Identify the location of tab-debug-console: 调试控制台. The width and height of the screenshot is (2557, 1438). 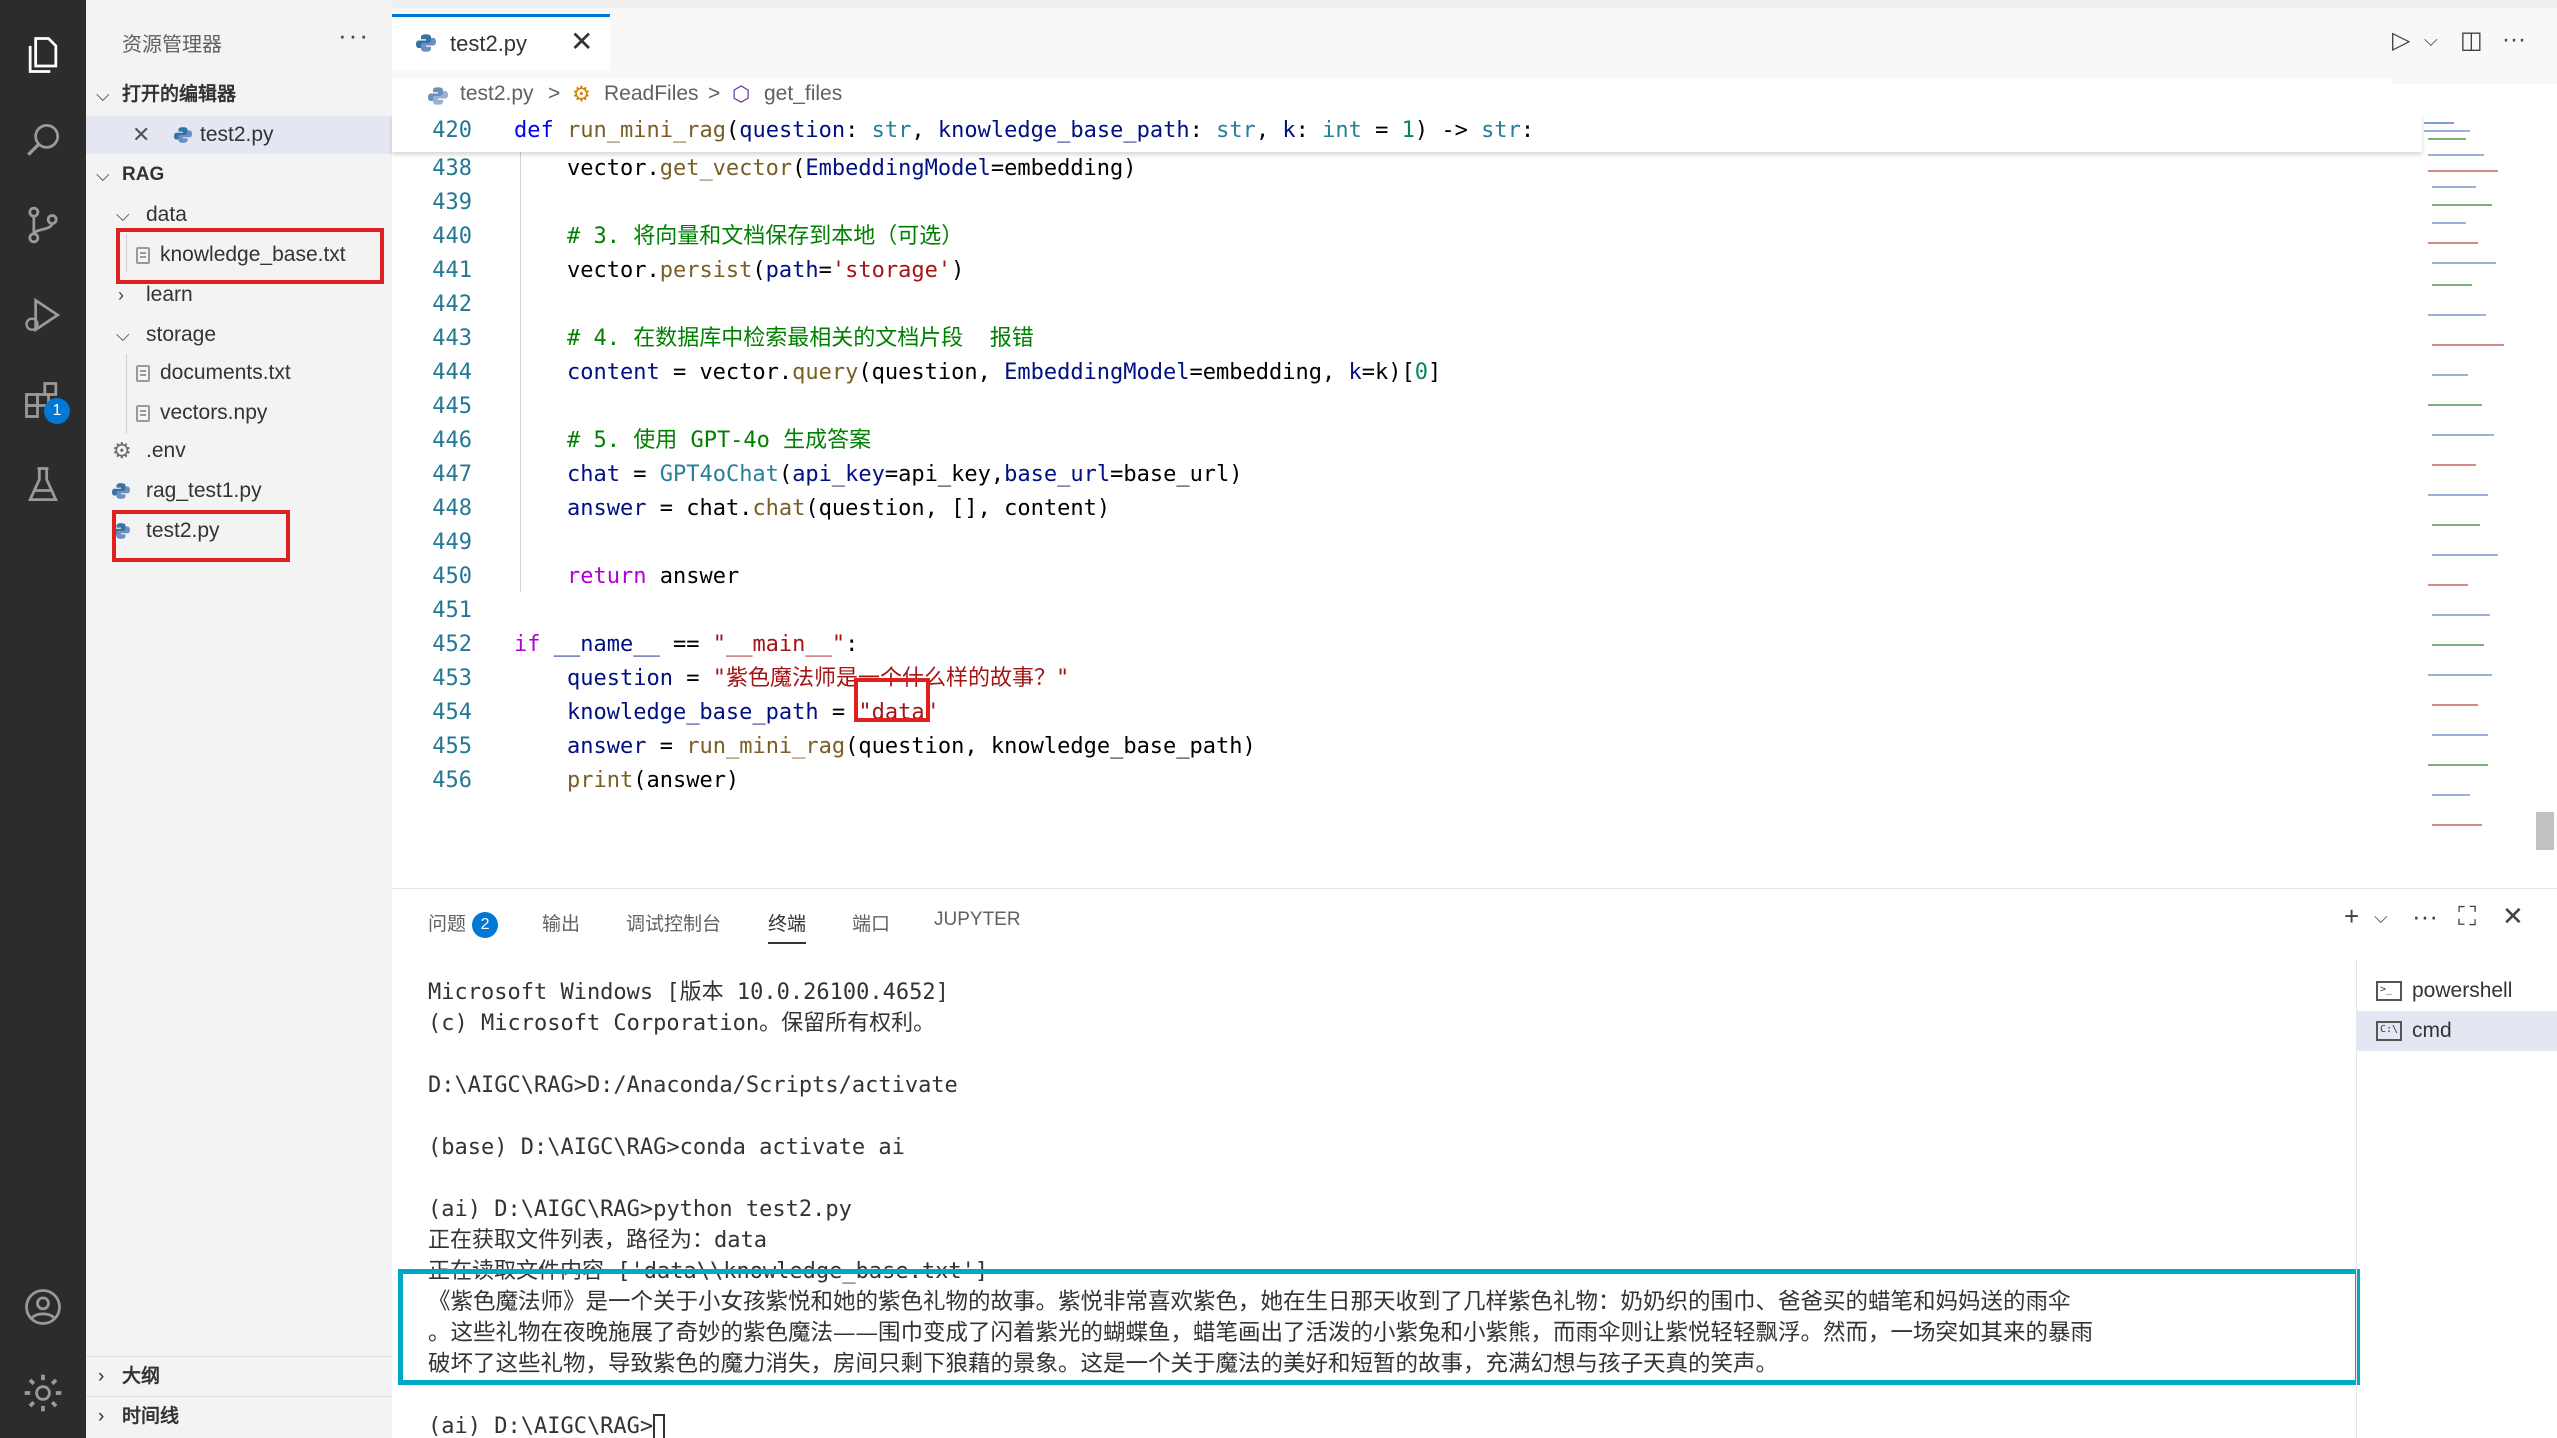
(673, 922).